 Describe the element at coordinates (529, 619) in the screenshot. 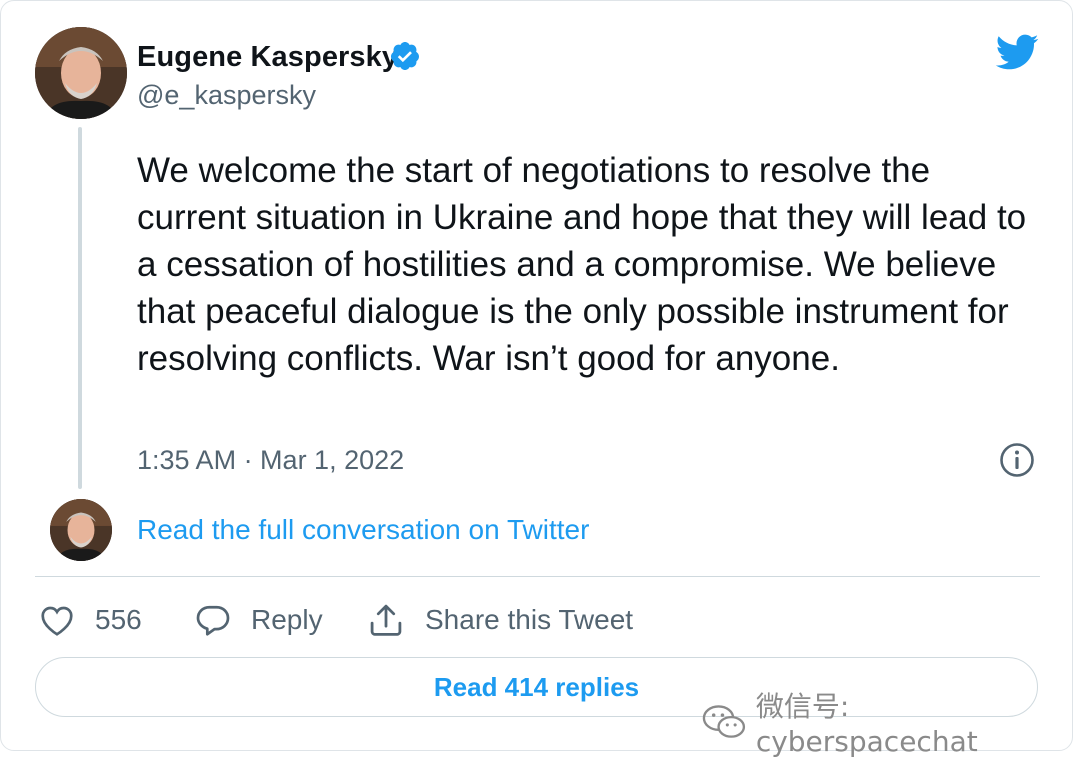

I see `share-label: Share this Tweet` at that location.